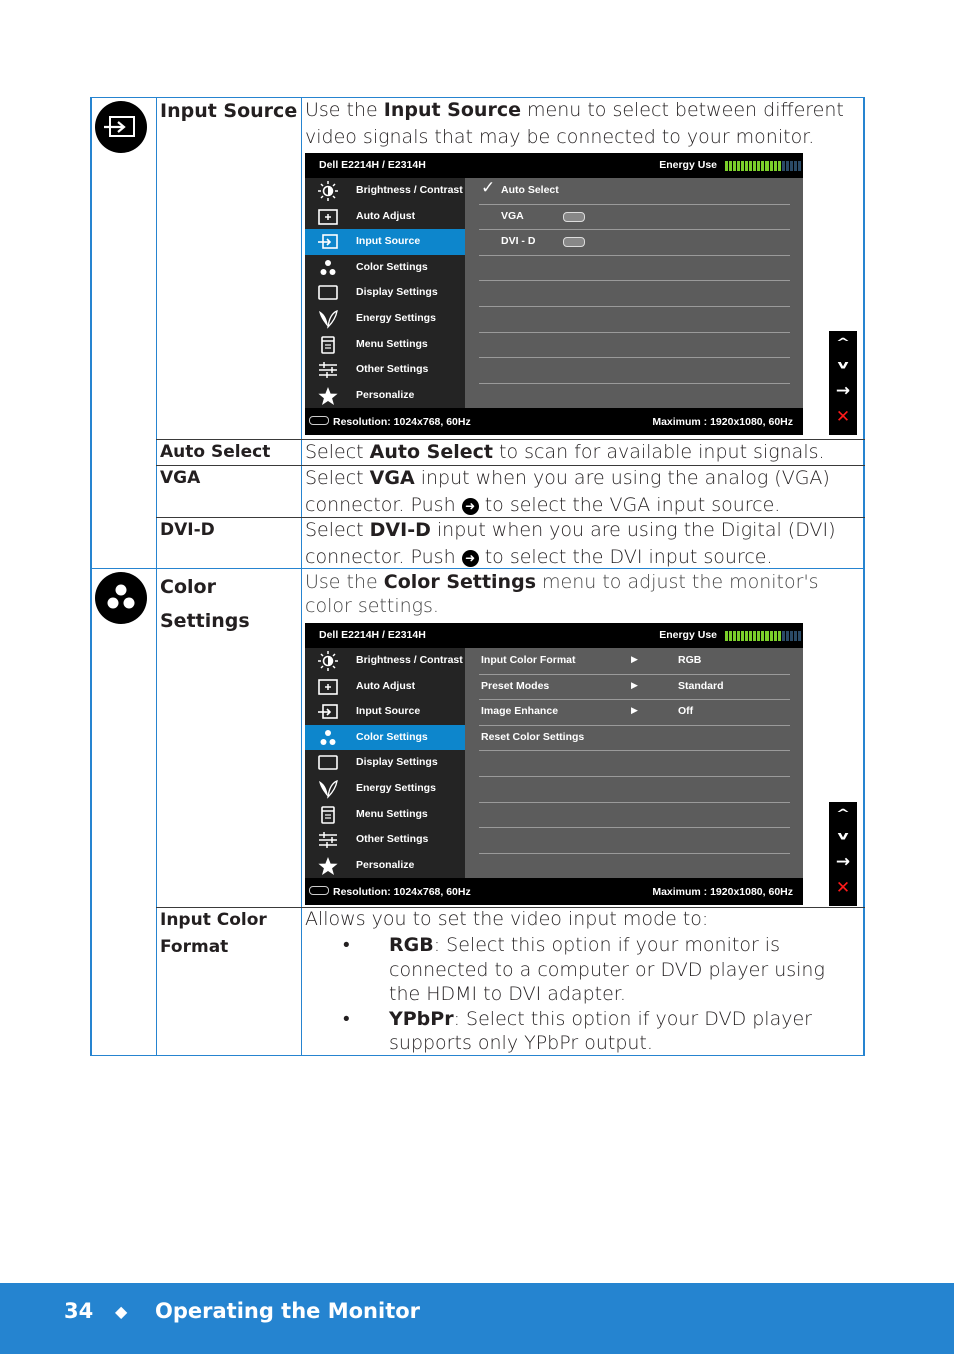 This screenshot has height=1354, width=954. What do you see at coordinates (634, 191) in the screenshot?
I see `osd-submenu-row: ✓ Auto Select` at bounding box center [634, 191].